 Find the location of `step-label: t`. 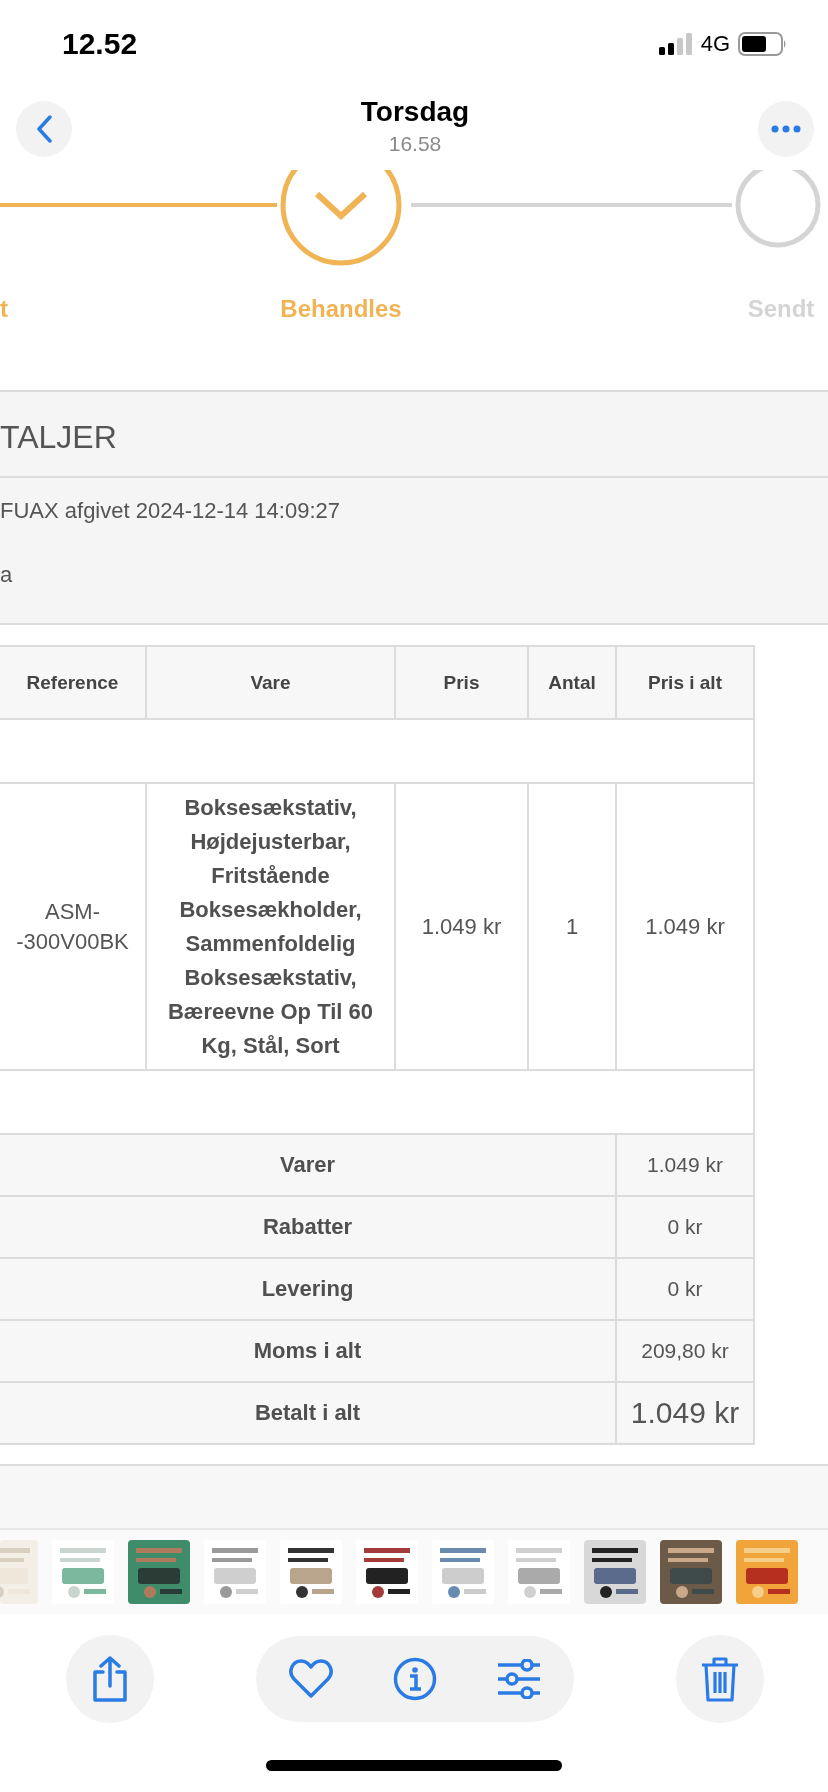

step-label: t is located at coordinates (4, 308).